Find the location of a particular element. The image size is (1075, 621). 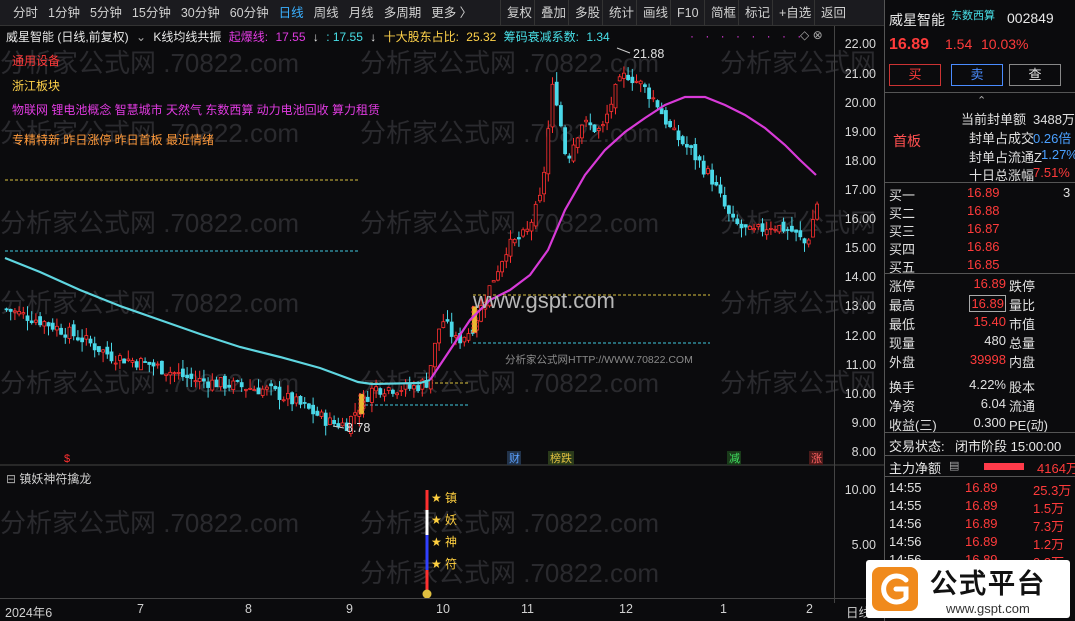

date-axis: 2024年6 7 8 9 10 11 12 1 2 日线 is located at coordinates (442, 609).